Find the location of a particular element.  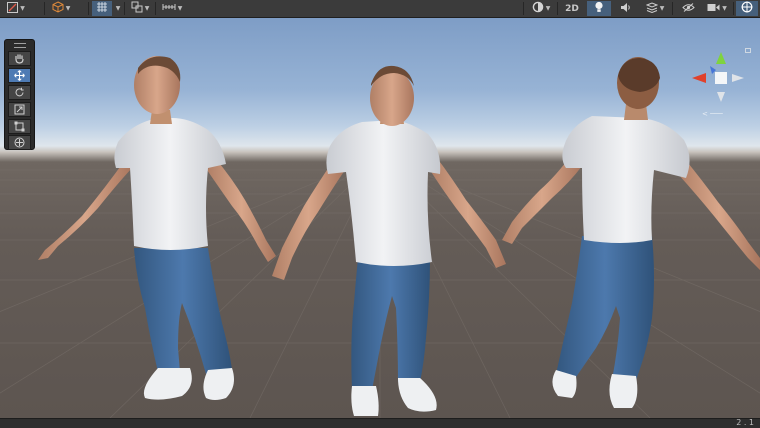

effects-button: ▼ is located at coordinates (655, 8).